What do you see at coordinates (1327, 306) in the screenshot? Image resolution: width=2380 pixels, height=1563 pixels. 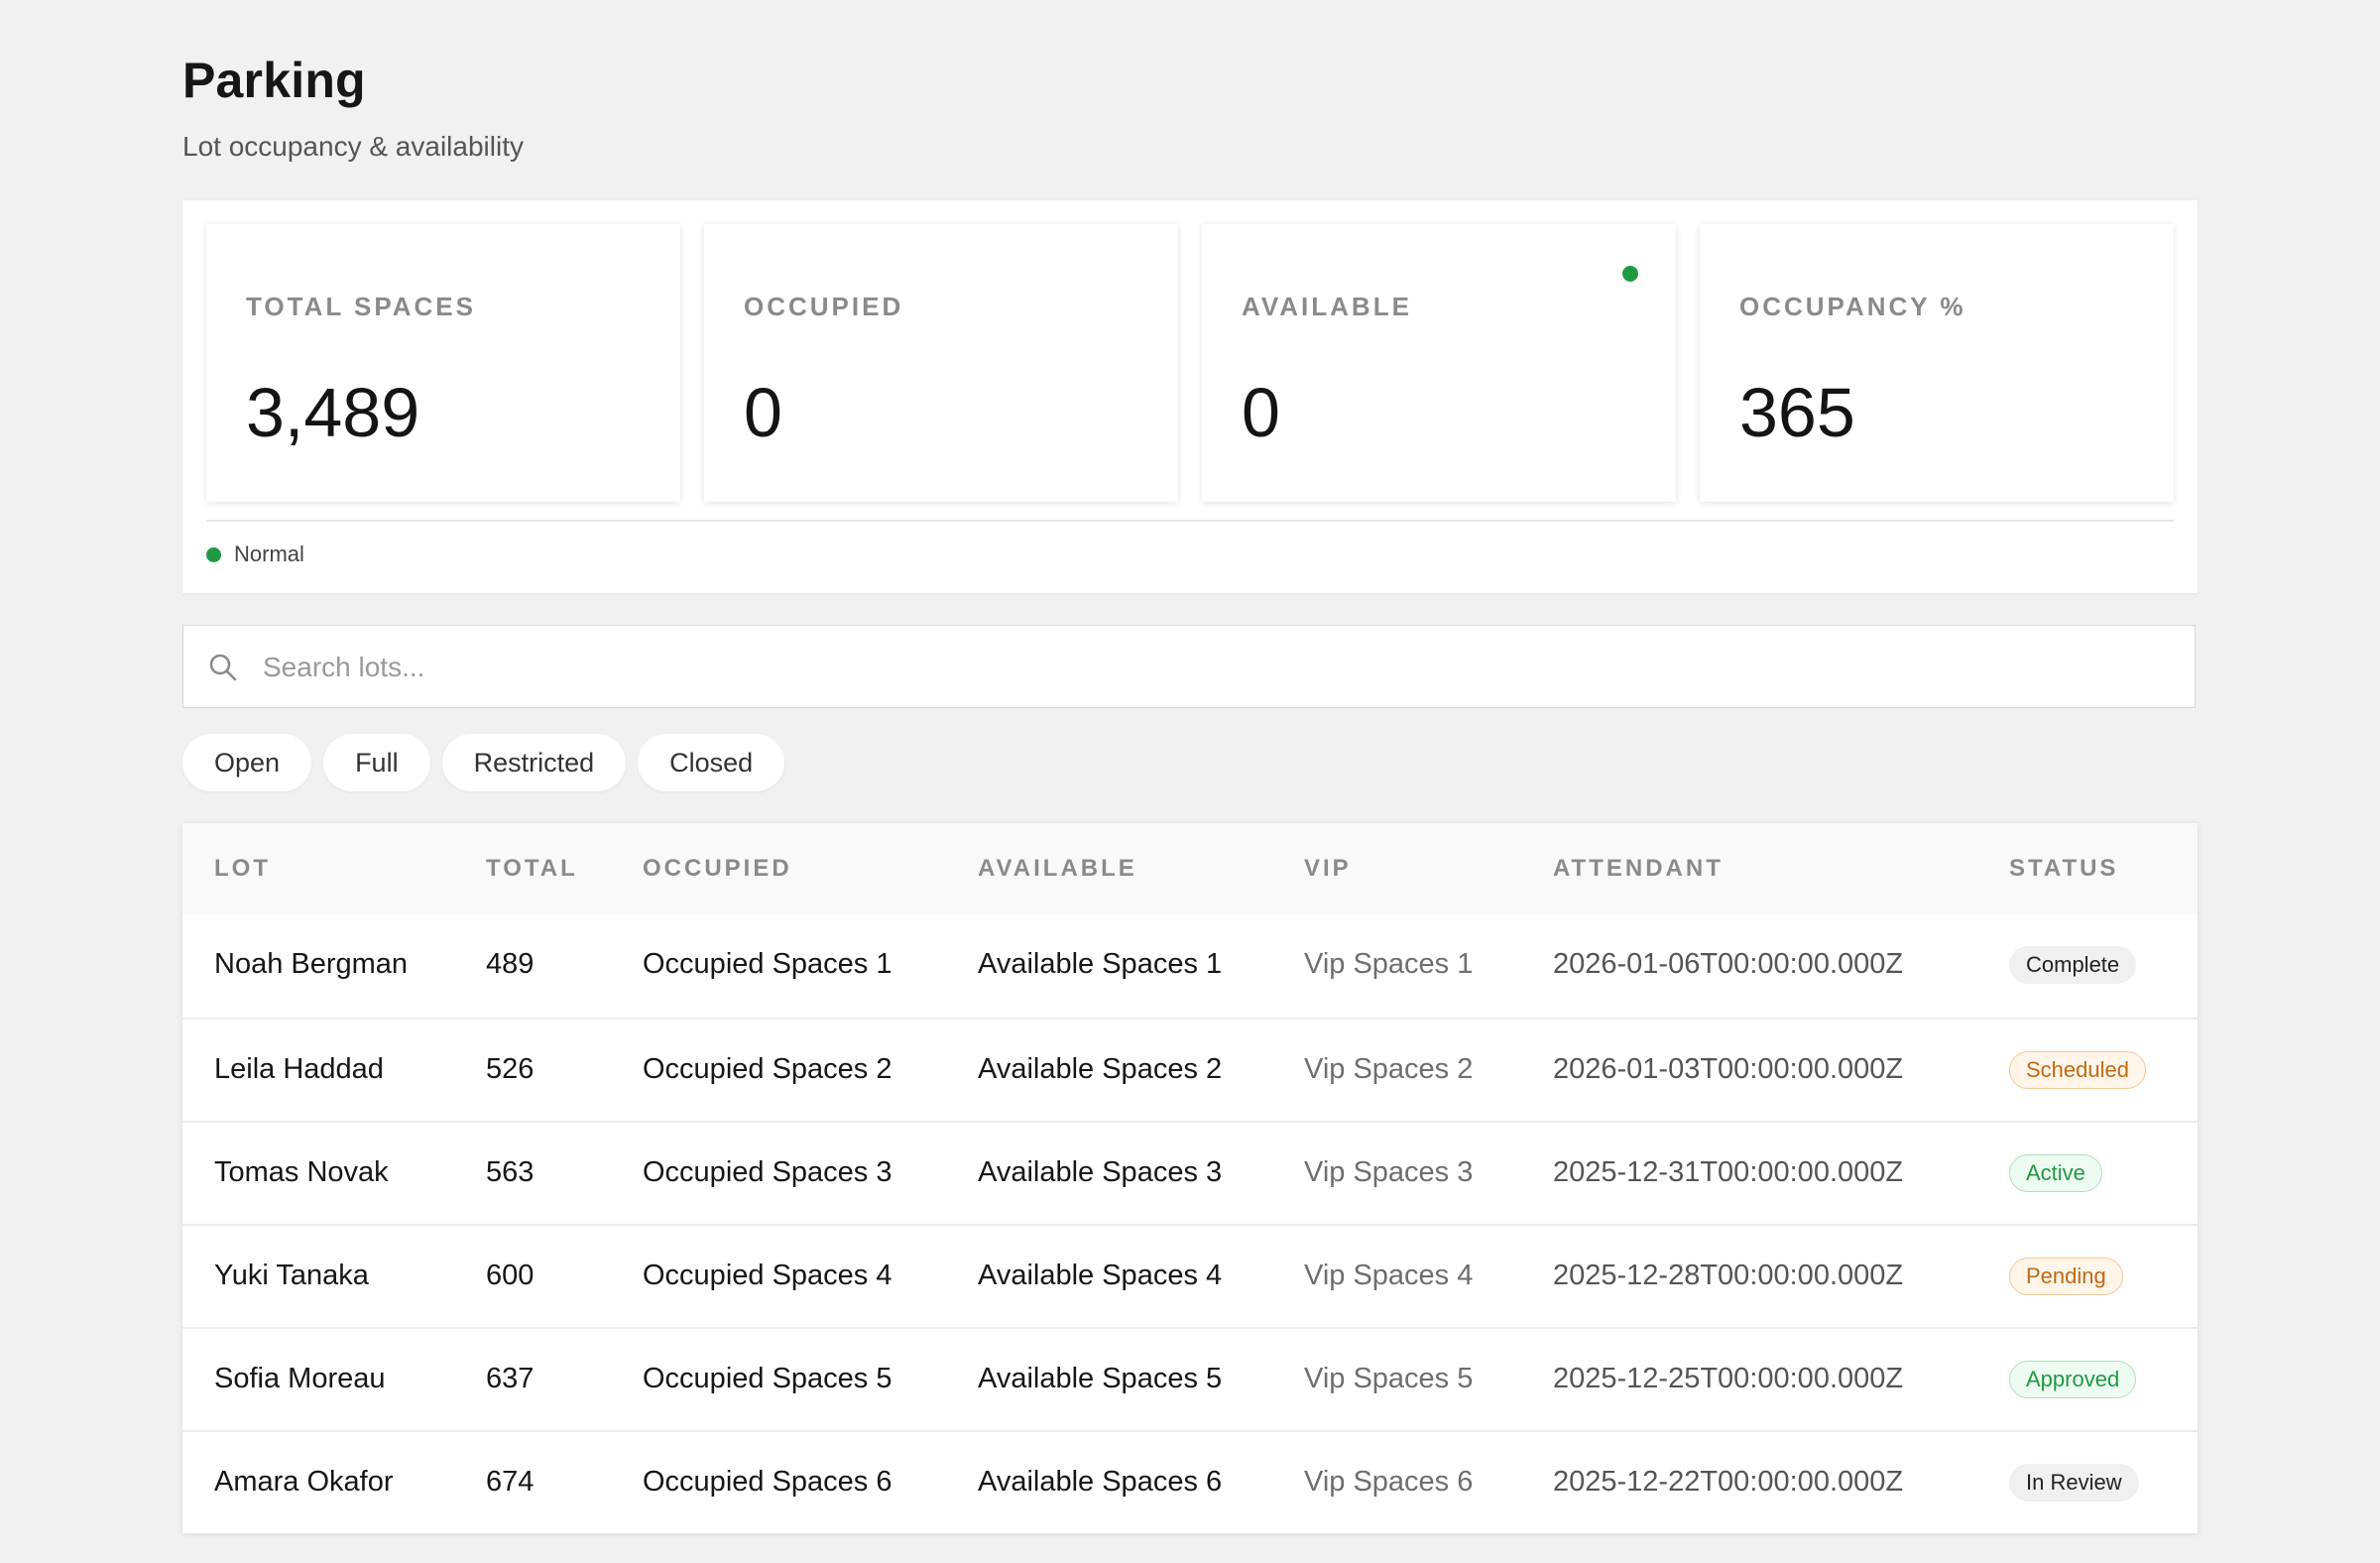 I see `stat-label: AVAILABLE` at bounding box center [1327, 306].